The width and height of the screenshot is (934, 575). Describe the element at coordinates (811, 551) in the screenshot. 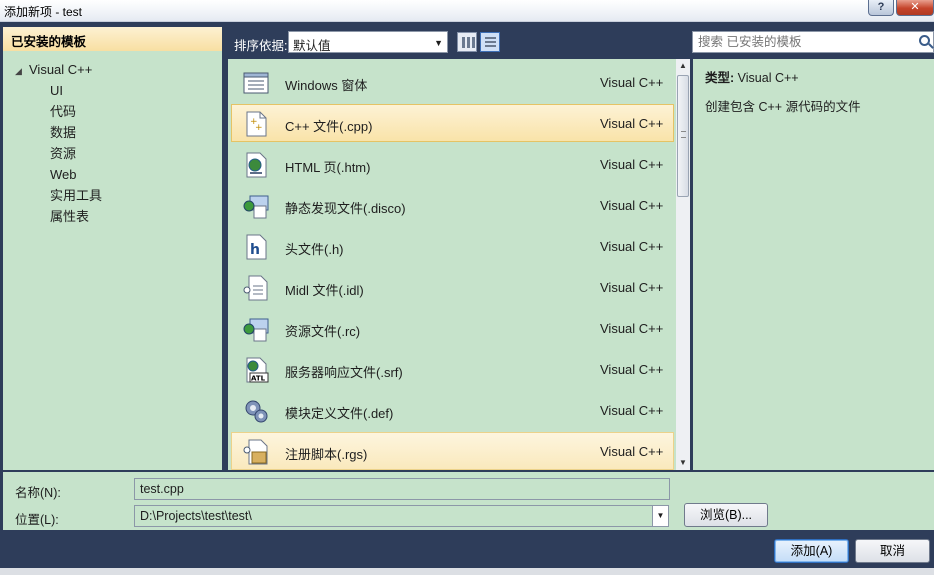

I see `add-button: 添加(A)` at that location.